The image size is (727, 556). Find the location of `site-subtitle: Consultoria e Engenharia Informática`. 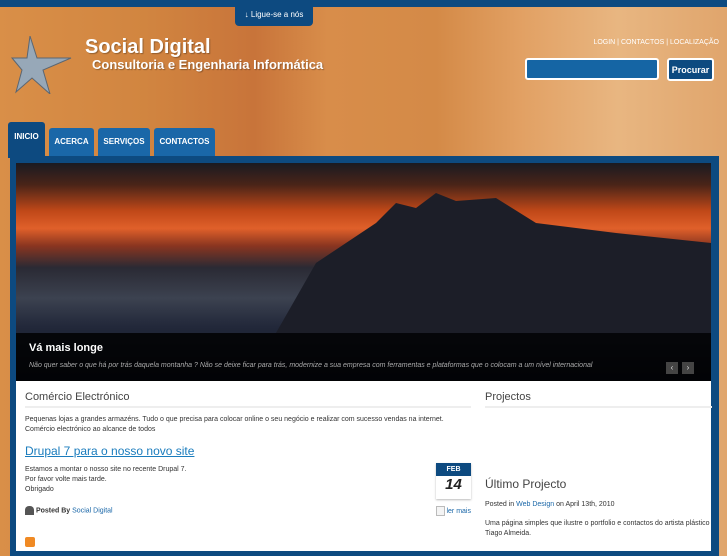

site-subtitle: Consultoria e Engenharia Informática is located at coordinates (208, 64).